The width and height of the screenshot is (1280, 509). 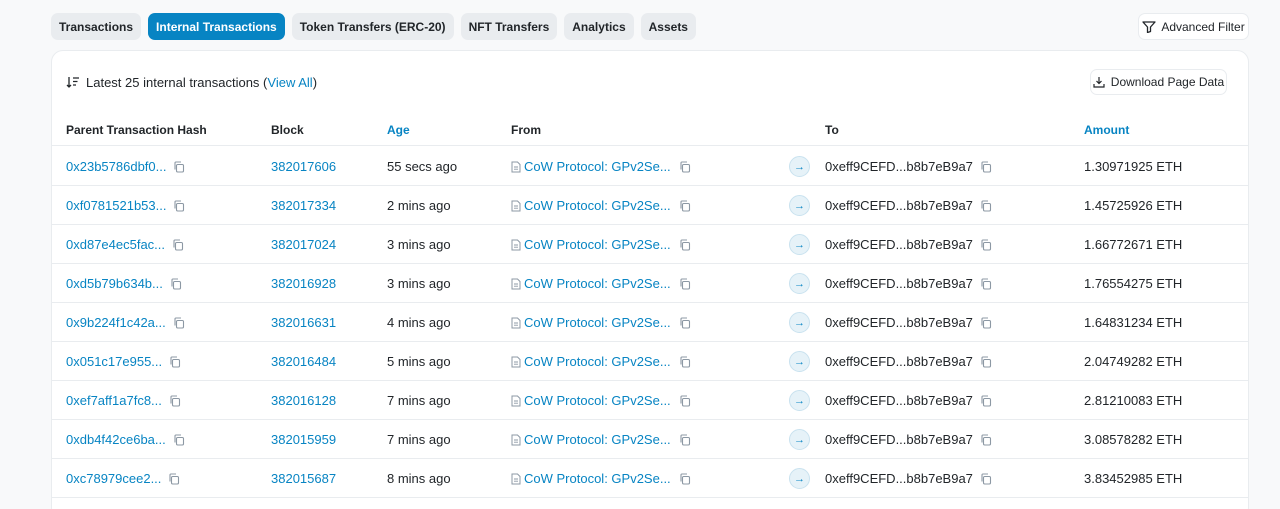 I want to click on age-text: 8 mins ago, so click(x=419, y=478).